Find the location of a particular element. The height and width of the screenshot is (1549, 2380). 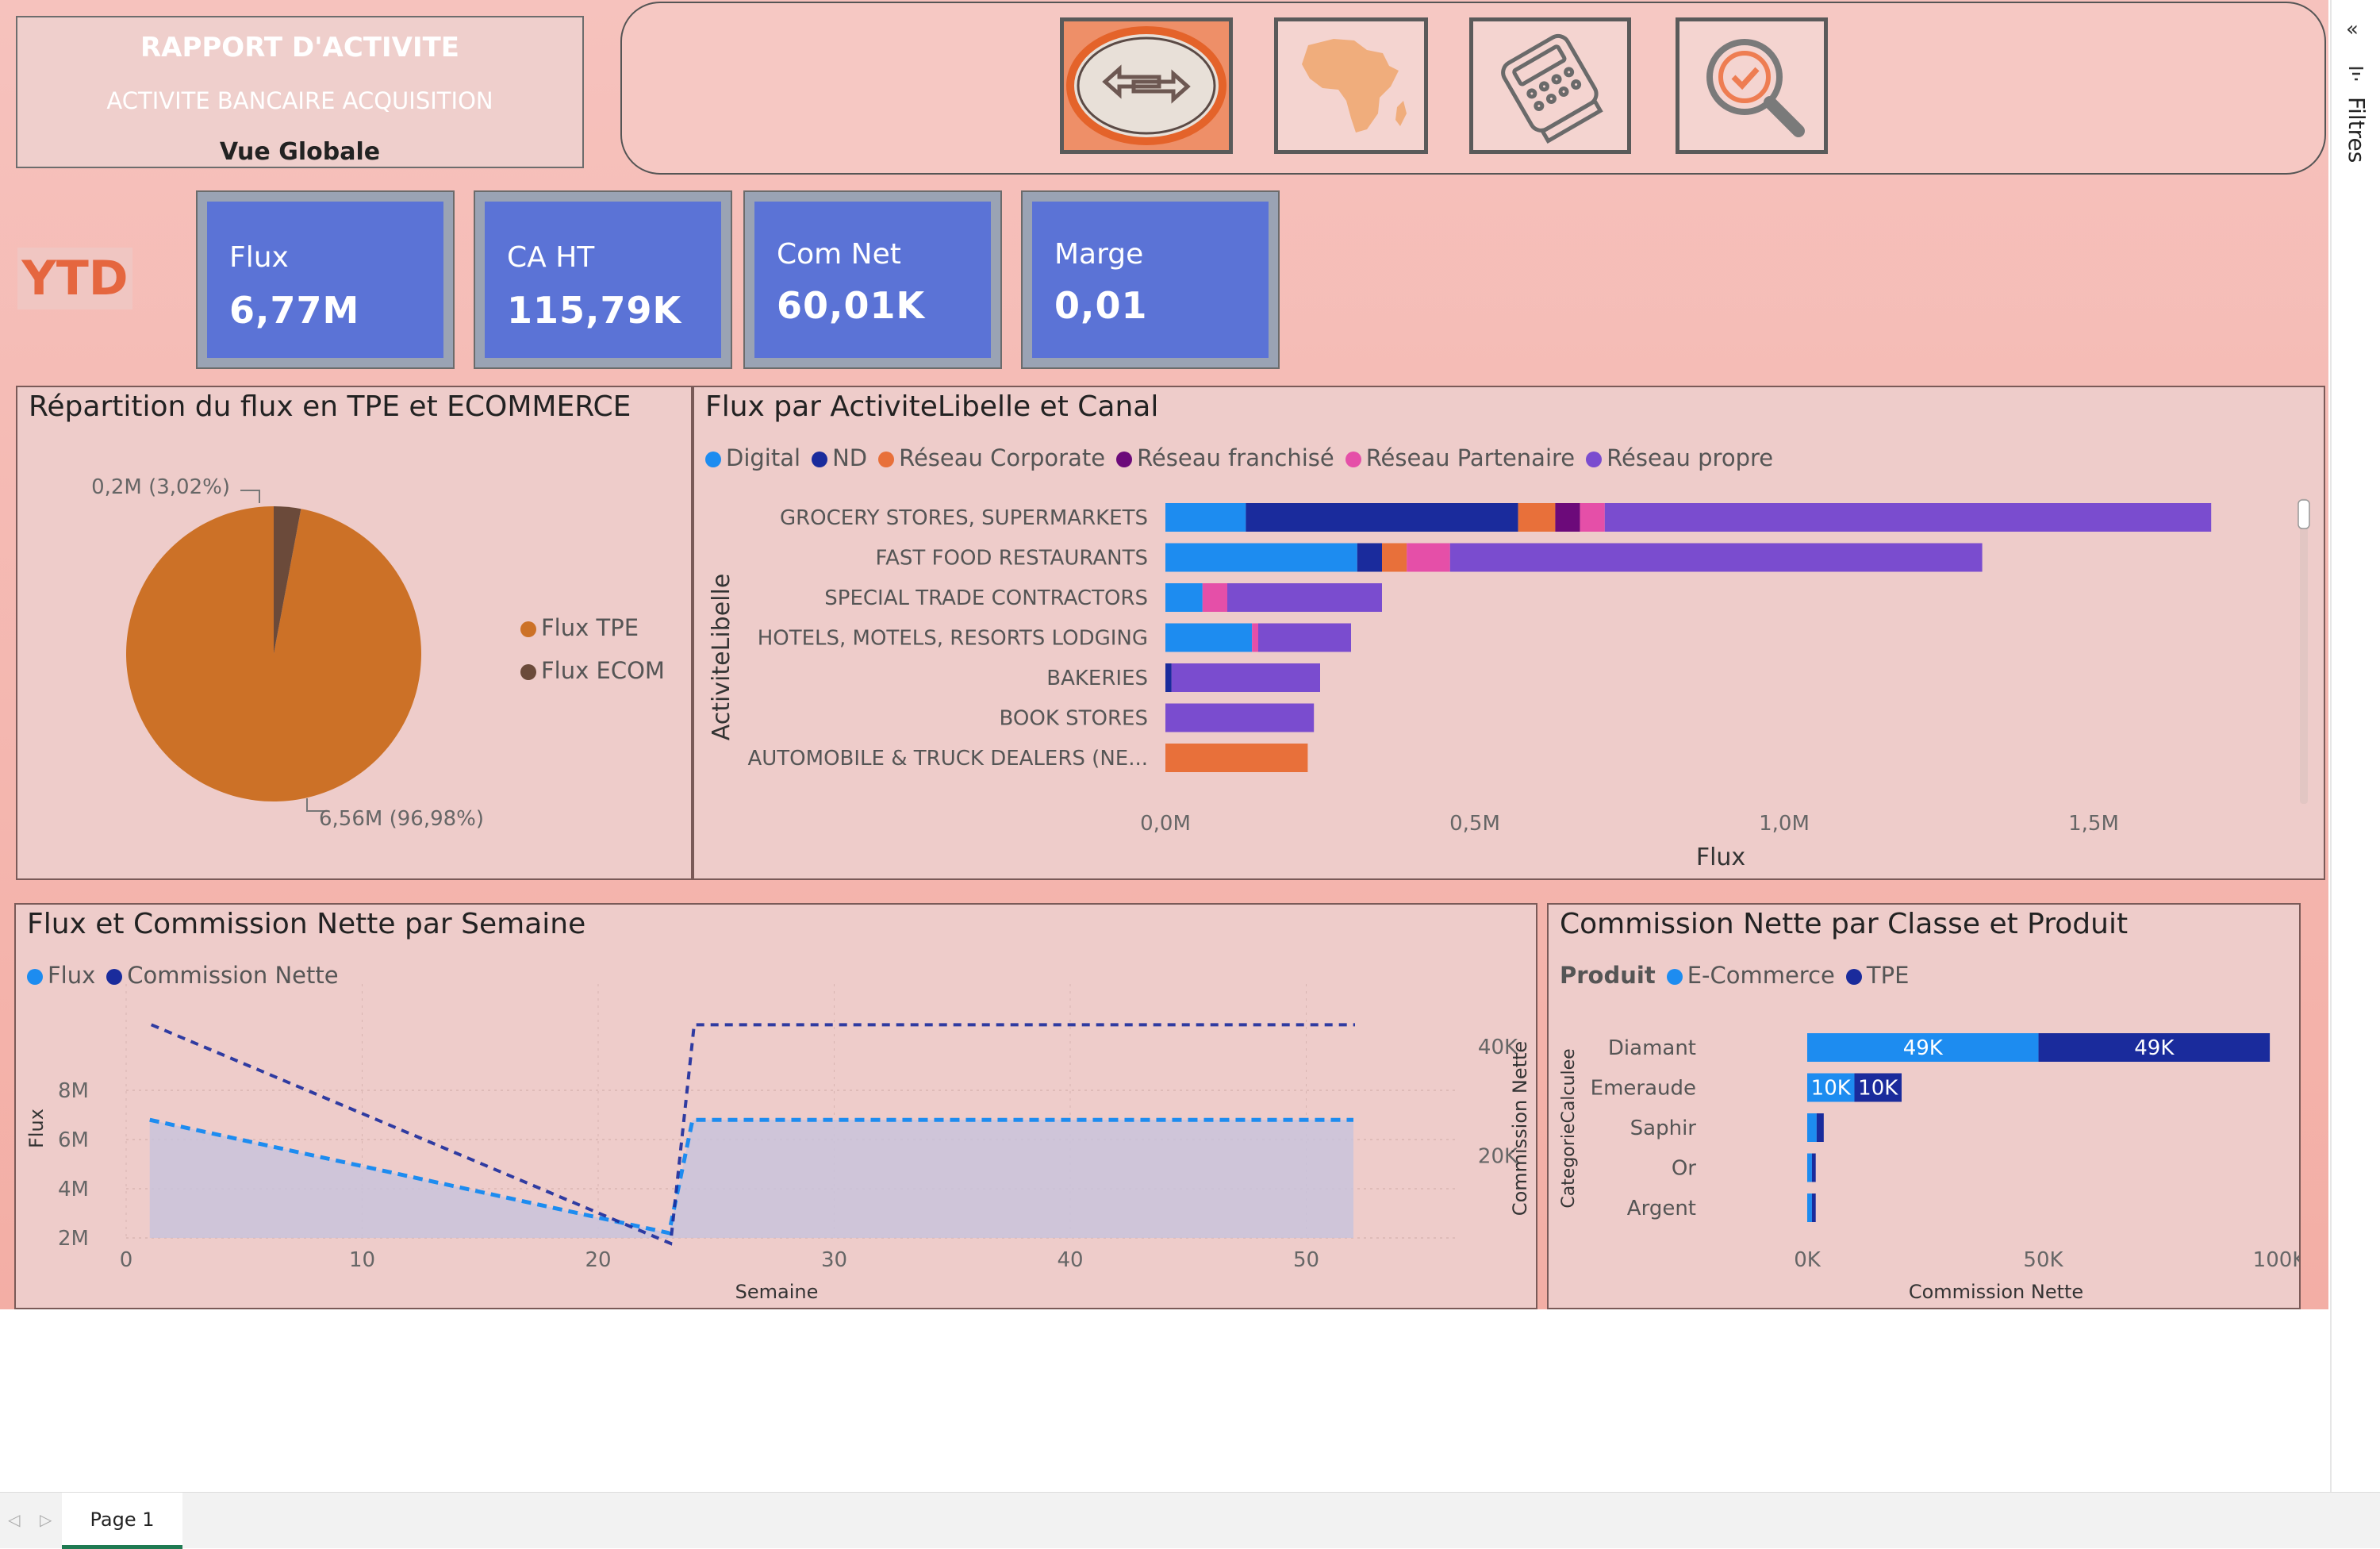

scrollbar-track is located at coordinates (2304, 651).